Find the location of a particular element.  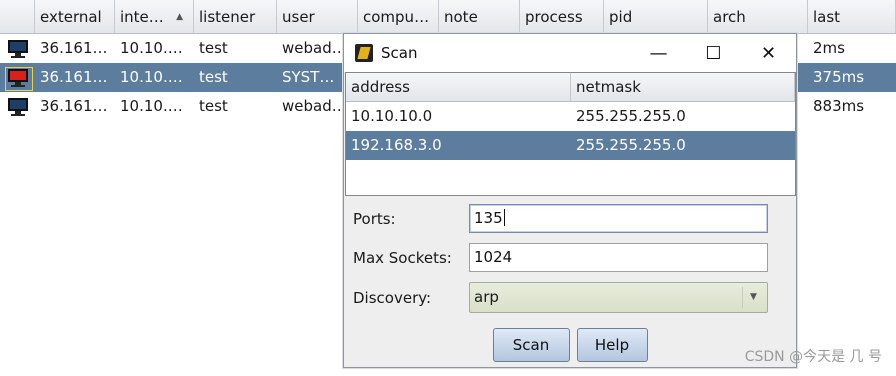

last-cell: 375ms is located at coordinates (839, 77).